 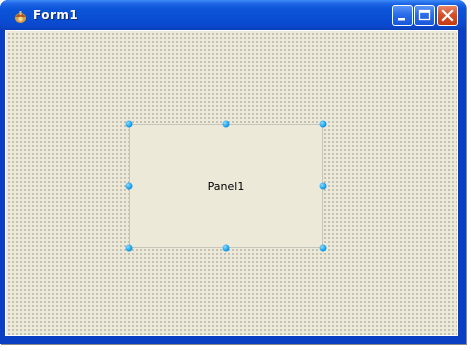 I want to click on close-button, so click(x=447, y=15).